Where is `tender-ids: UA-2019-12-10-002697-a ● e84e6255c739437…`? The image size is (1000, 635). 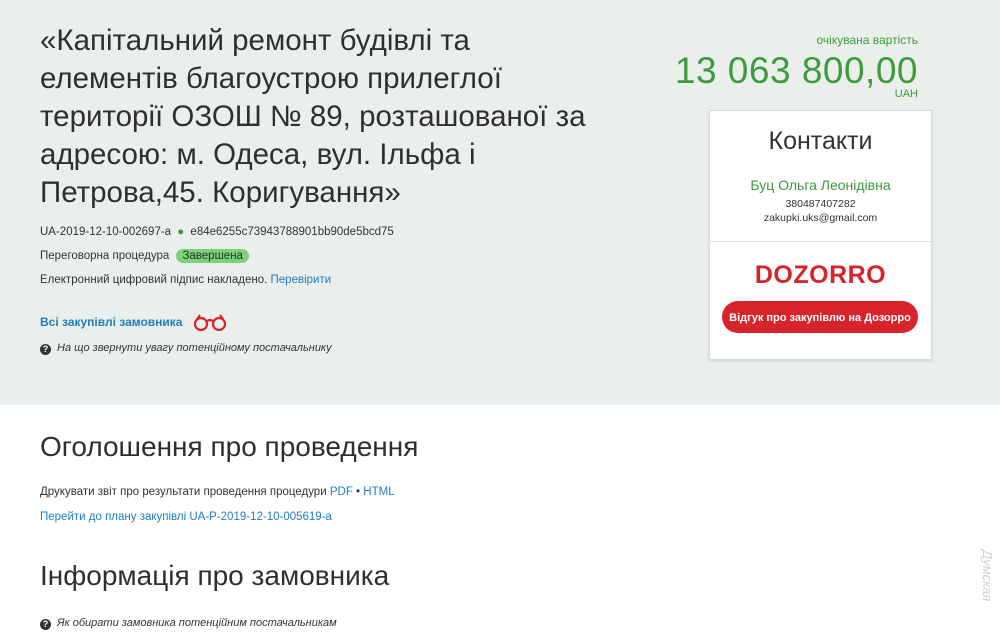 tender-ids: UA-2019-12-10-002697-a ● e84e6255c739437… is located at coordinates (217, 232).